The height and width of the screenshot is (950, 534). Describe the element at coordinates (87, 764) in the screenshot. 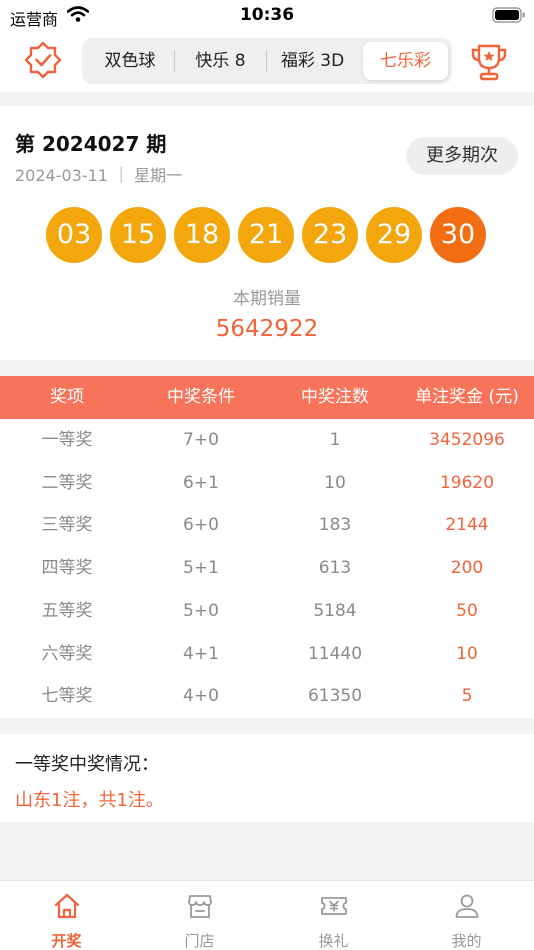

I see `winners-title: 一等奖中奖情况：` at that location.